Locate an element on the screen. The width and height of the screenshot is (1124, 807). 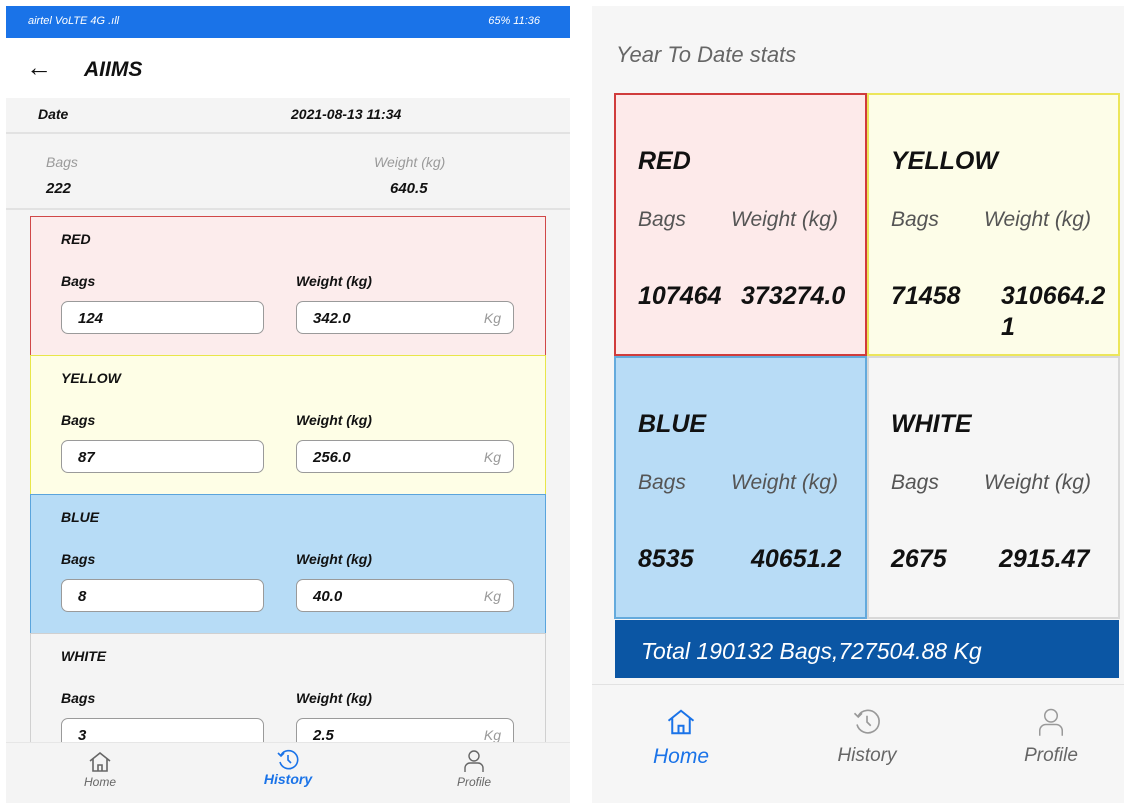
bags-value: 107464 is located at coordinates (680, 296).